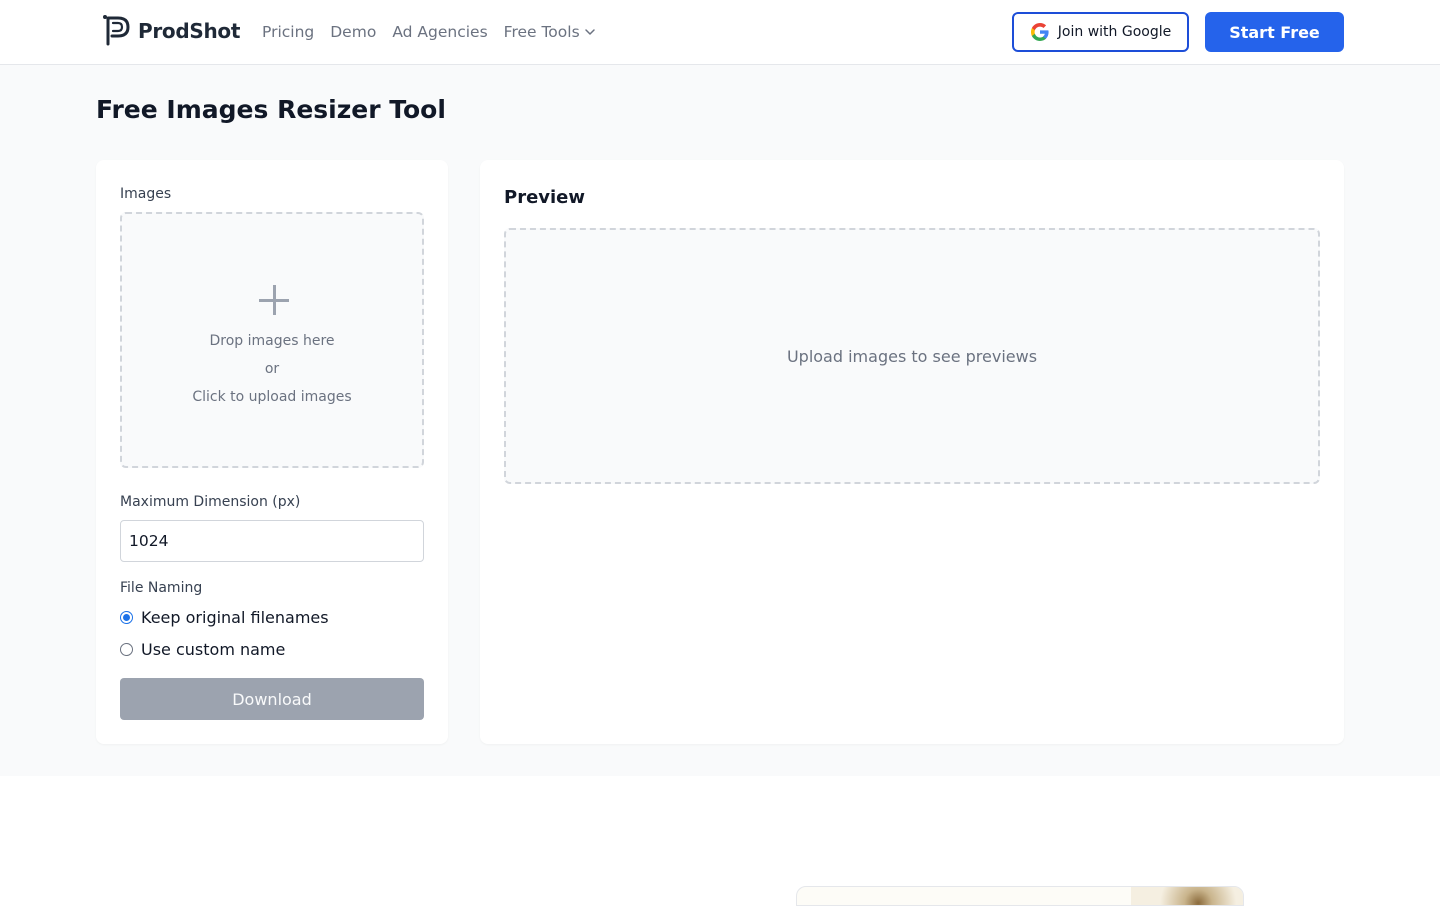  I want to click on radio-keep-original-label: Keep original filenames, so click(235, 617).